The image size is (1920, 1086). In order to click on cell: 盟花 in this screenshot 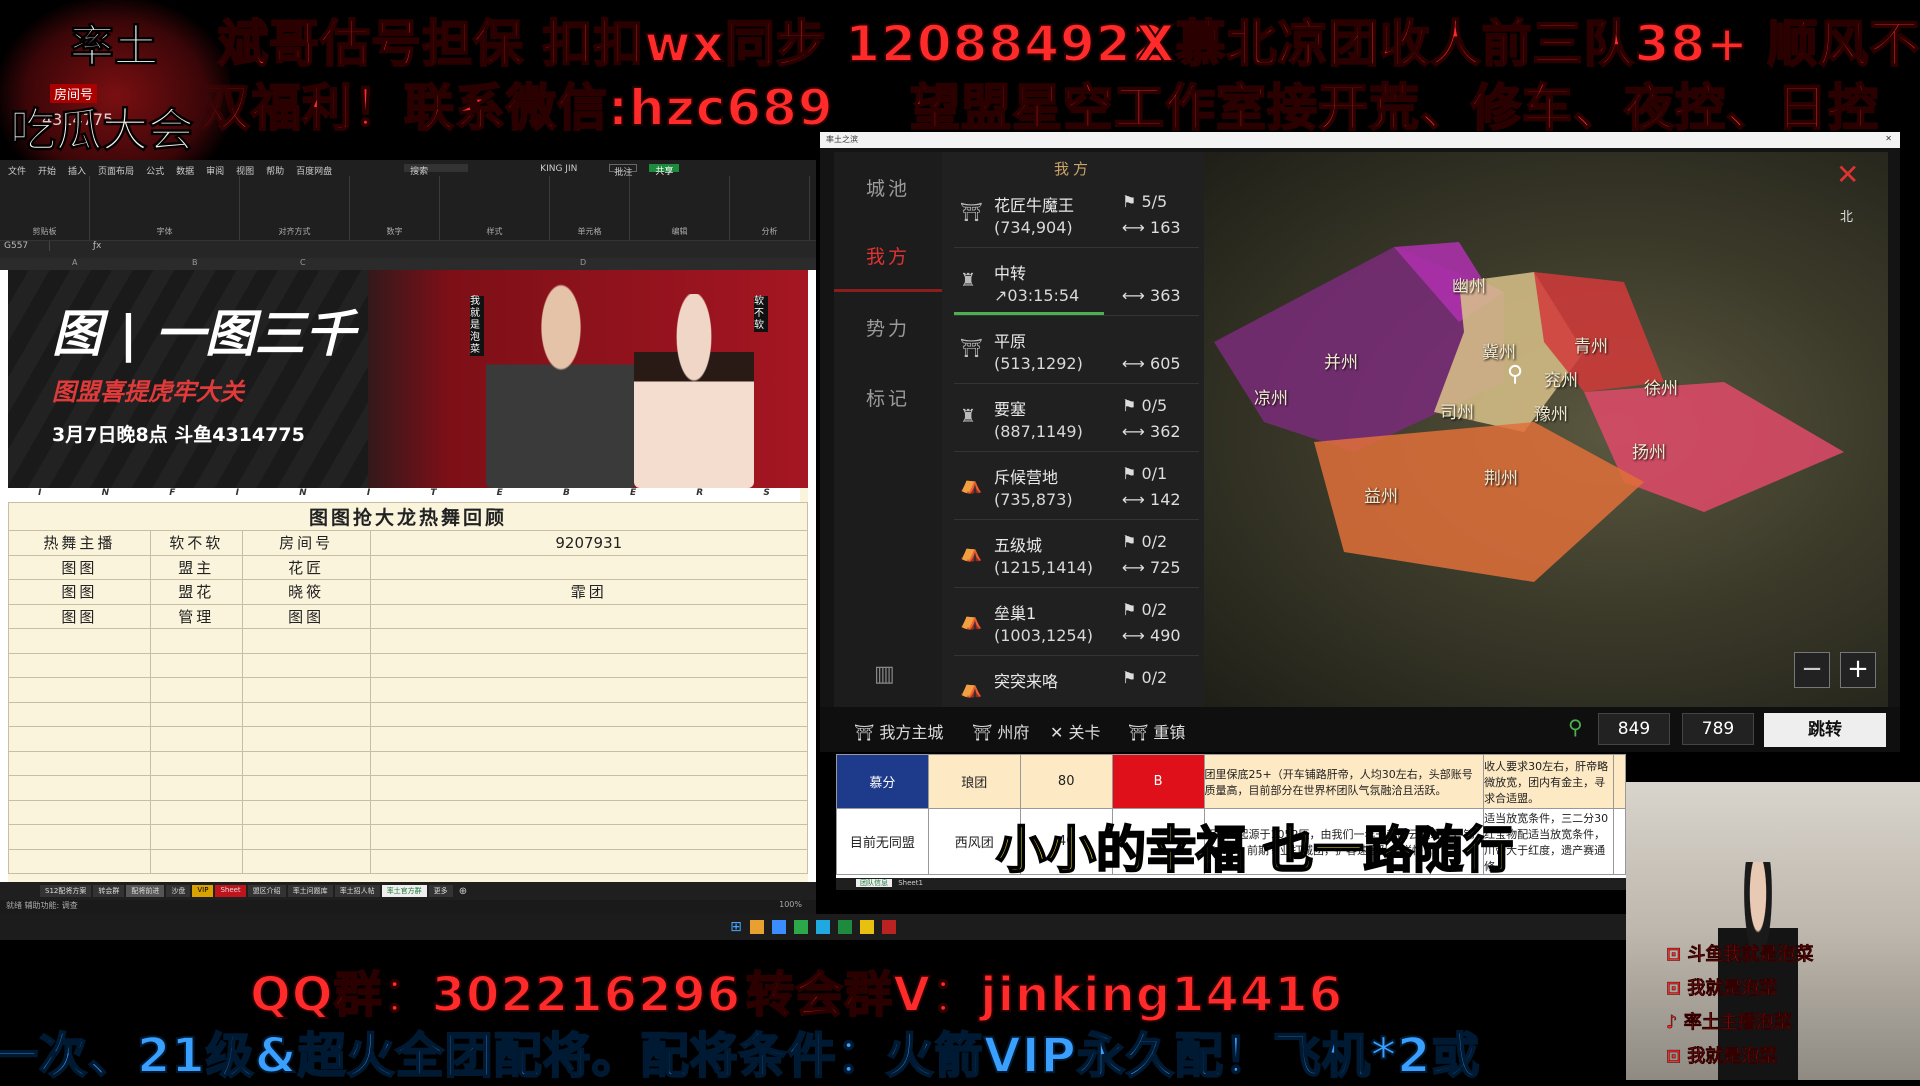, I will do `click(196, 592)`.